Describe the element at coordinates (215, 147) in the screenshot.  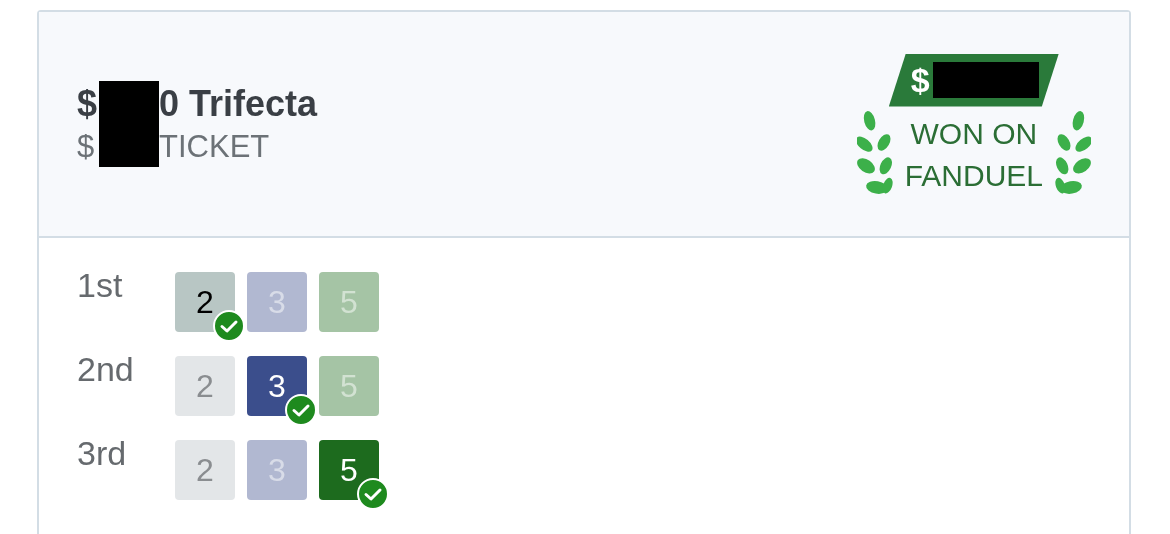
I see `ticket-subtitle: TICKET` at that location.